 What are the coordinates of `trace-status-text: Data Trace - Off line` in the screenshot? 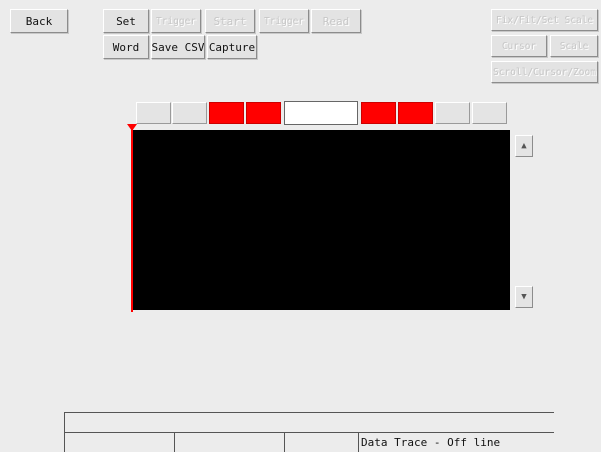 It's located at (456, 442).